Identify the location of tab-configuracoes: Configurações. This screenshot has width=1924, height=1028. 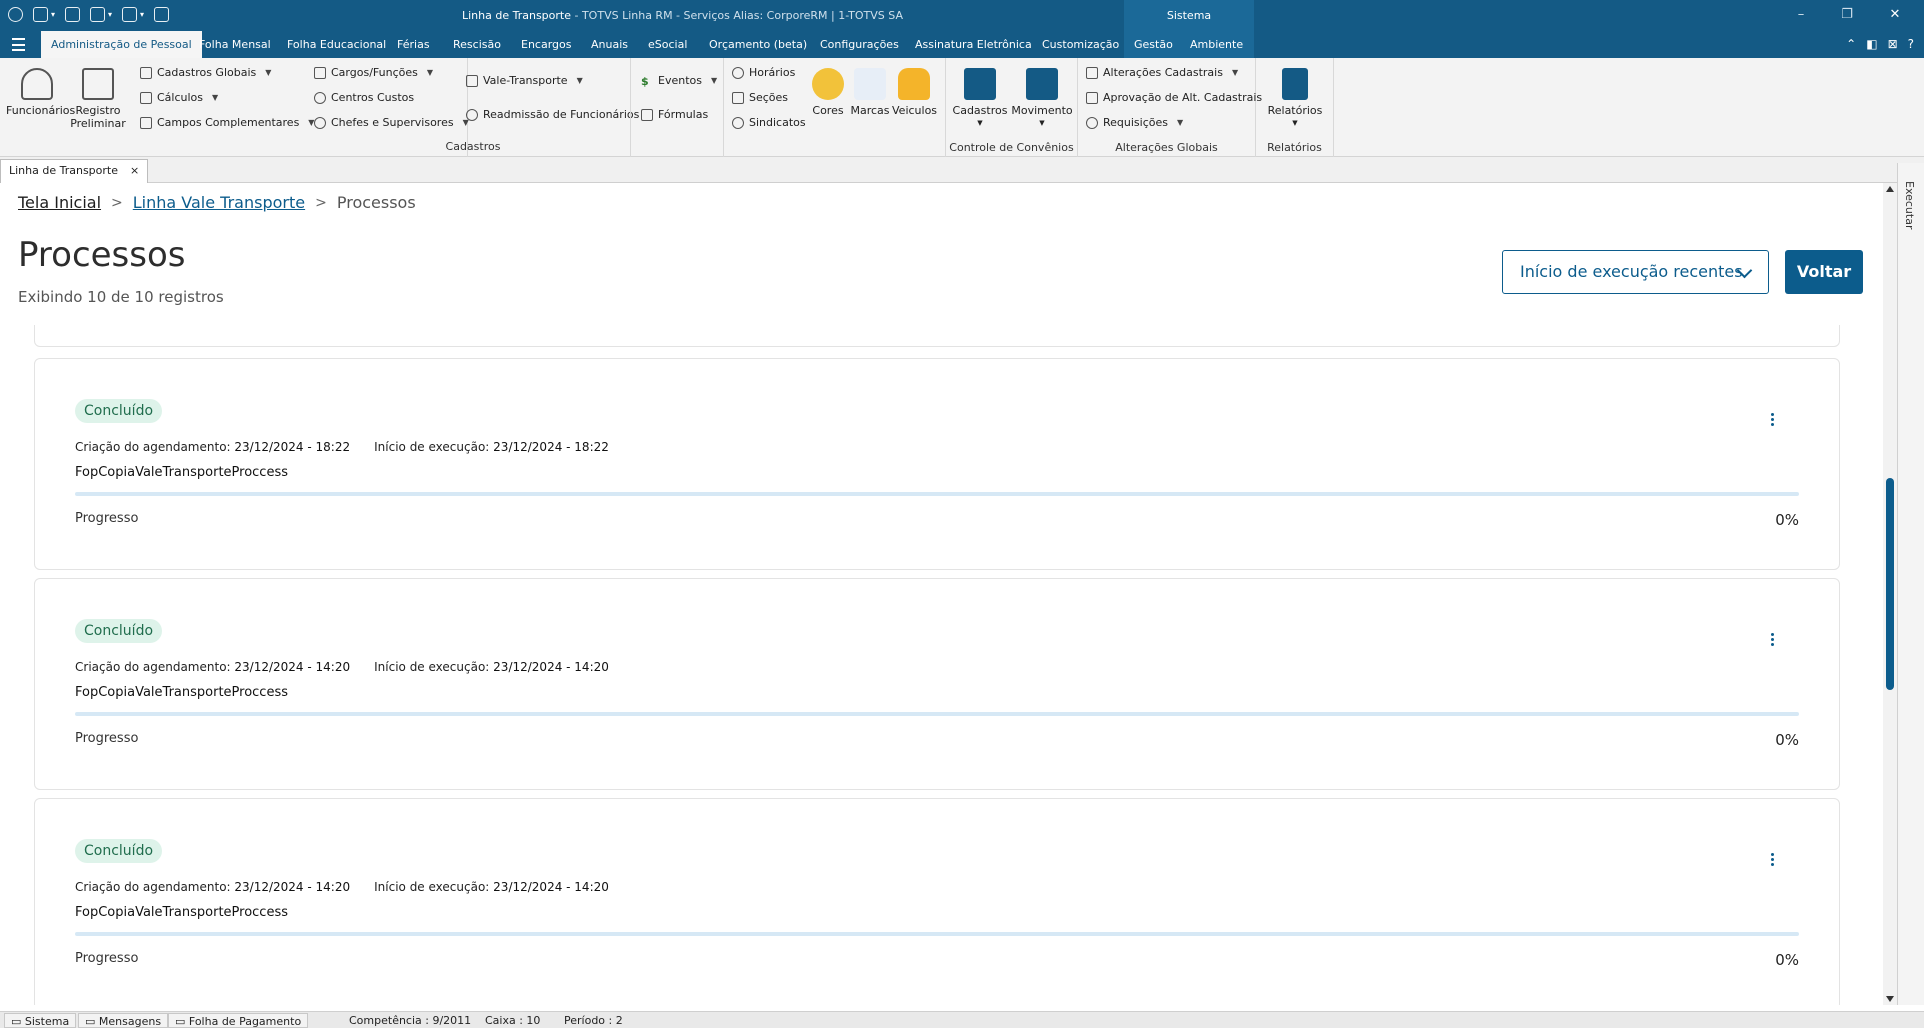
(859, 44).